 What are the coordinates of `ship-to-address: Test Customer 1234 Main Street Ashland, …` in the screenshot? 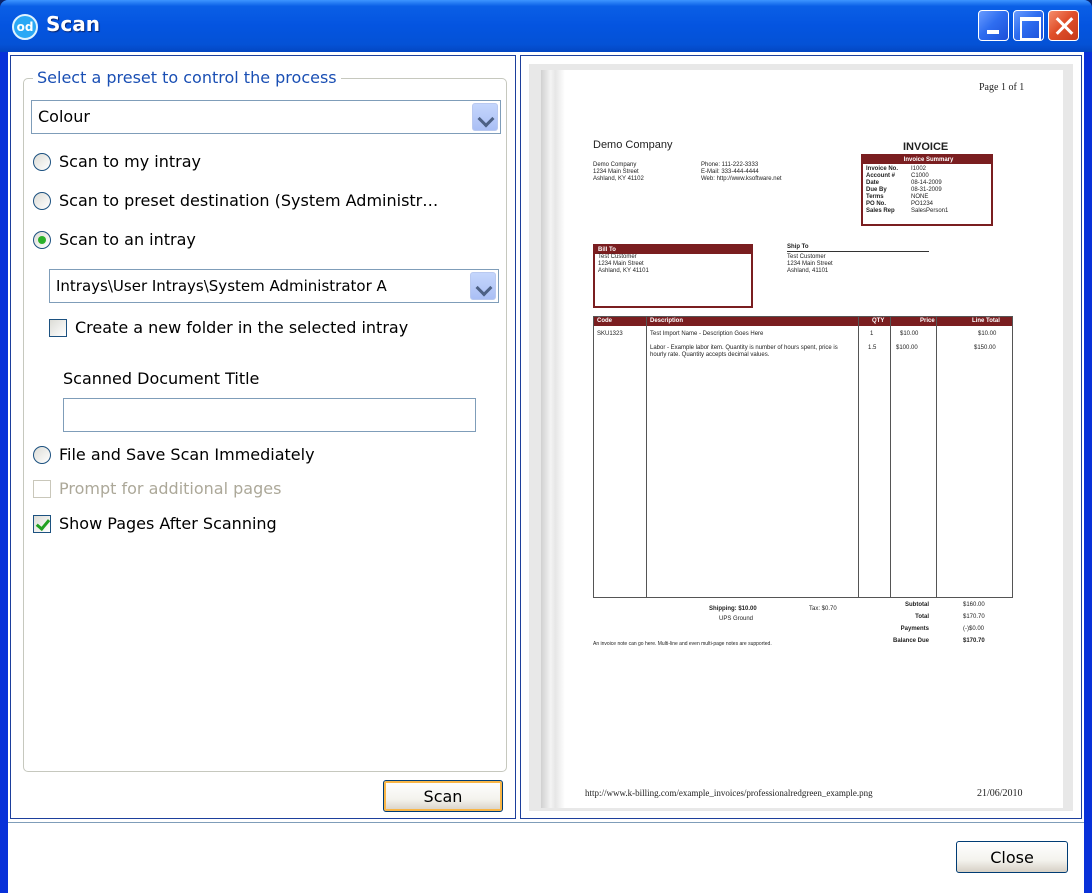 It's located at (810, 264).